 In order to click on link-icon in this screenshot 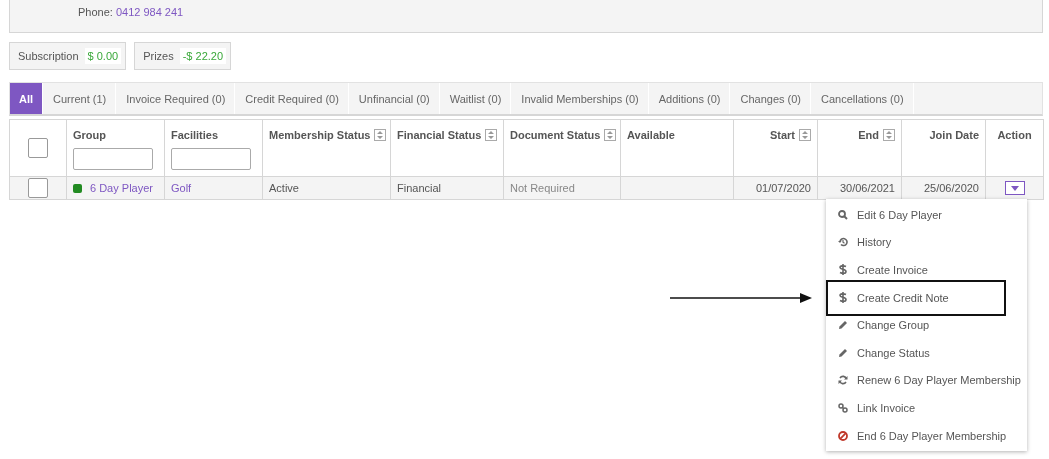, I will do `click(843, 407)`.